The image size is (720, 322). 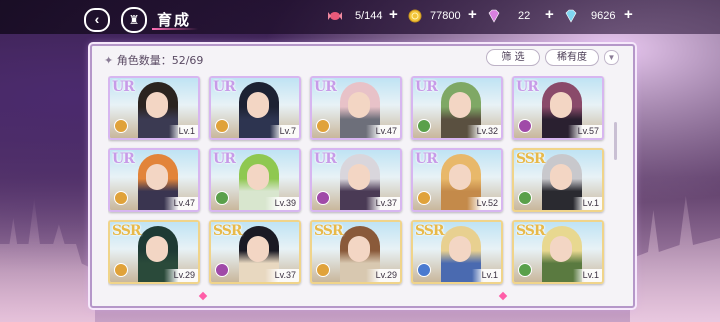 What do you see at coordinates (572, 57) in the screenshot?
I see `sort-rarity-button: 稀有度` at bounding box center [572, 57].